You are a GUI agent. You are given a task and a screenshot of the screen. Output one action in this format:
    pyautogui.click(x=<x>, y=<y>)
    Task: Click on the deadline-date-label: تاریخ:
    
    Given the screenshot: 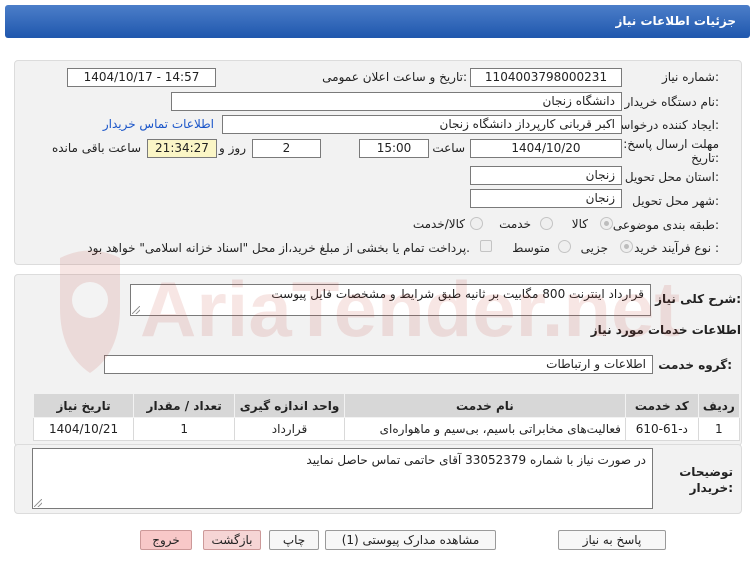 What is the action you would take?
    pyautogui.click(x=705, y=158)
    